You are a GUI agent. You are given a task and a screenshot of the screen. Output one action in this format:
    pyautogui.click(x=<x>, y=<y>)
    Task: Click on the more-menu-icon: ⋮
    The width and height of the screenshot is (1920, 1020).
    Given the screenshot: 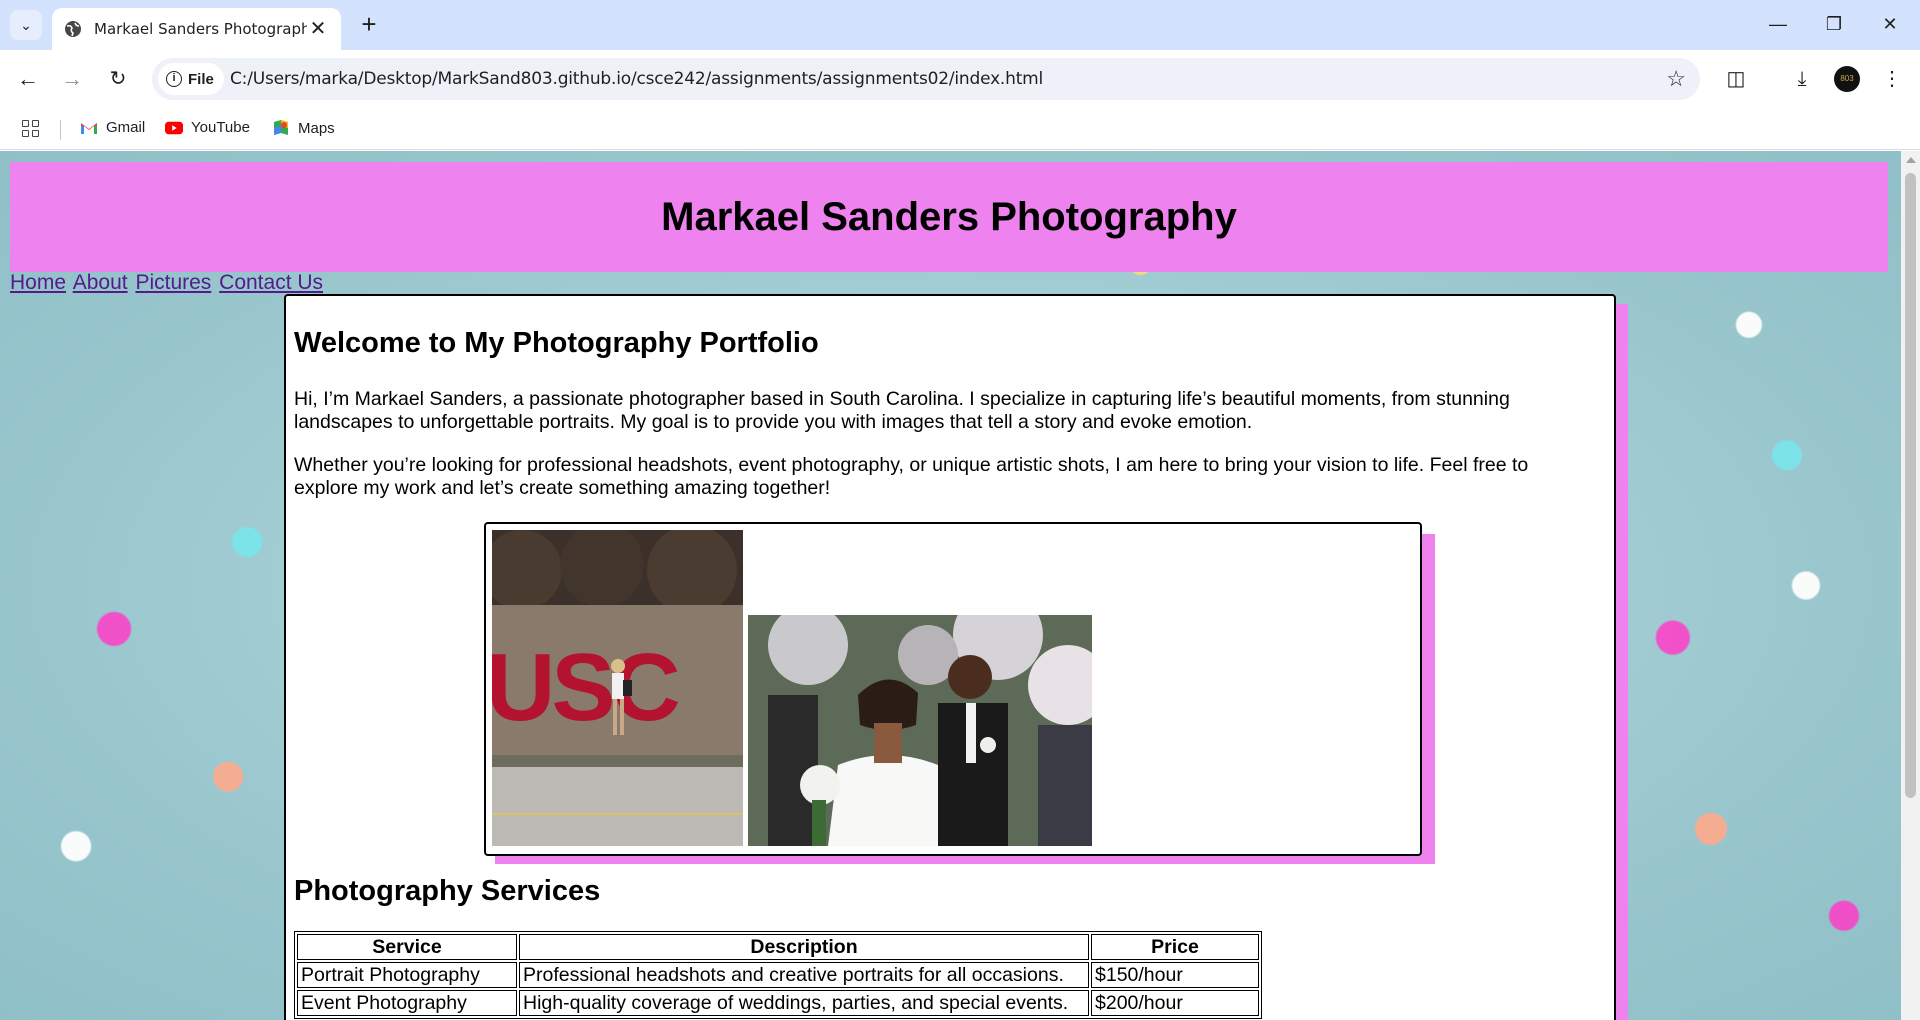 What is the action you would take?
    pyautogui.click(x=1892, y=79)
    